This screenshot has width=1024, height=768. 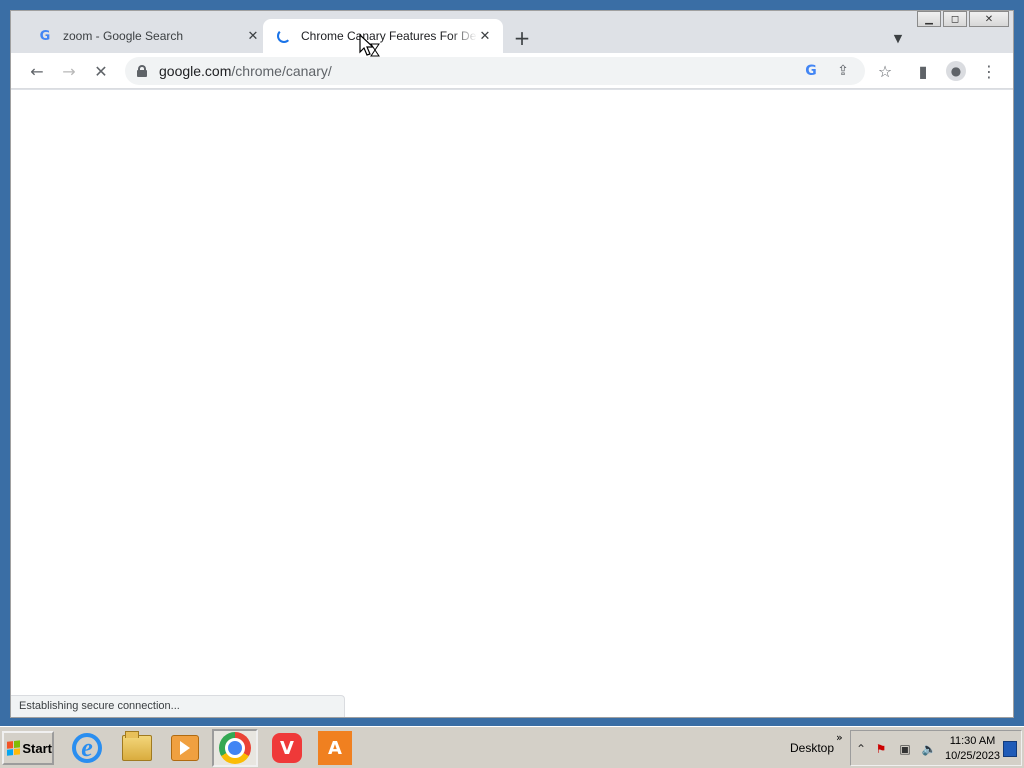 I want to click on url-text: google.com/chrome/canary/, so click(x=245, y=71).